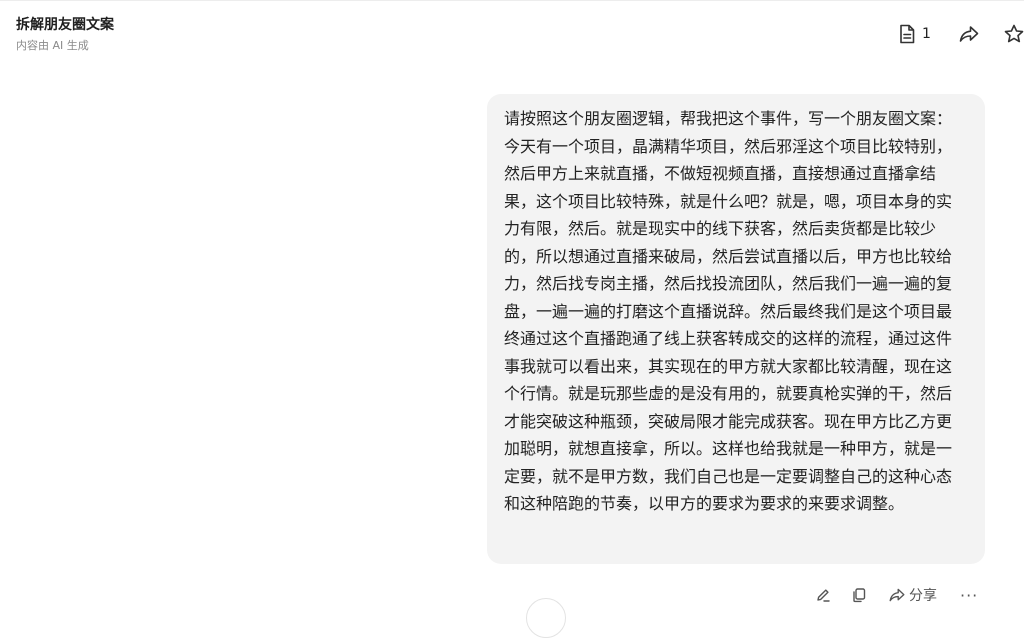 The image size is (1024, 638). I want to click on page-title: 拆解朋友圈文案, so click(65, 25).